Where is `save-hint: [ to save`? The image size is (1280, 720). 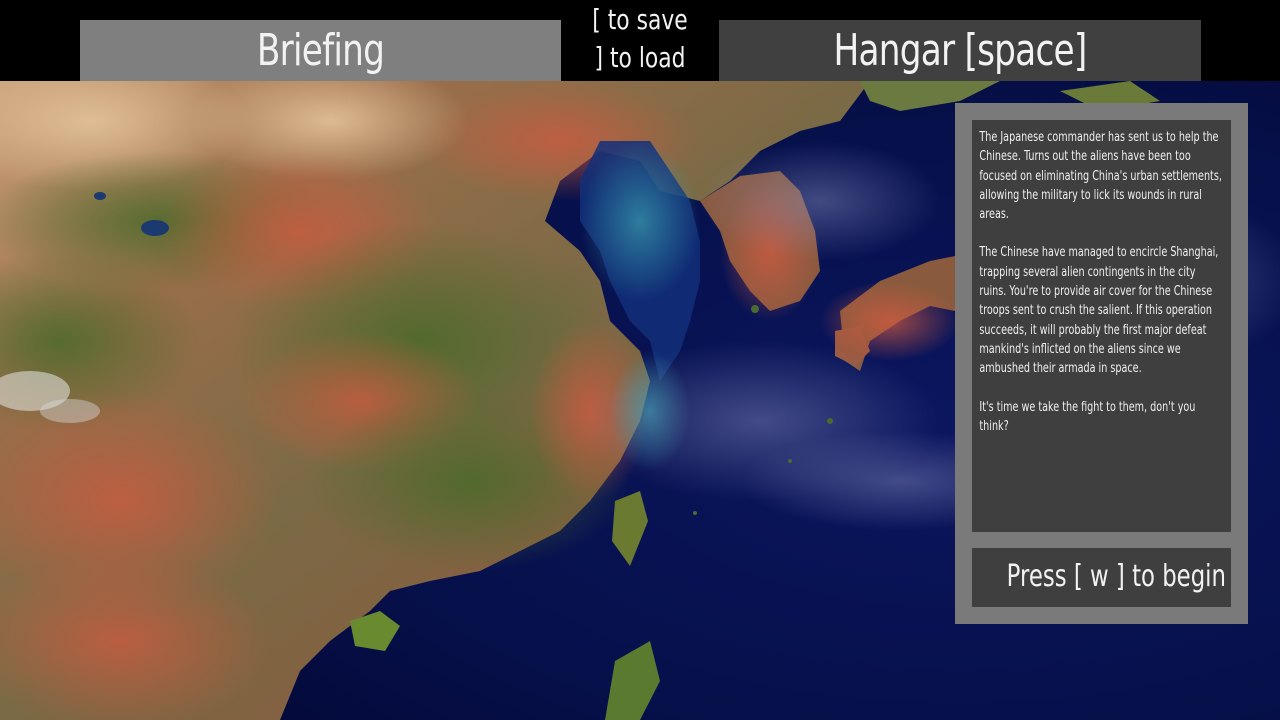
save-hint: [ to save is located at coordinates (640, 19).